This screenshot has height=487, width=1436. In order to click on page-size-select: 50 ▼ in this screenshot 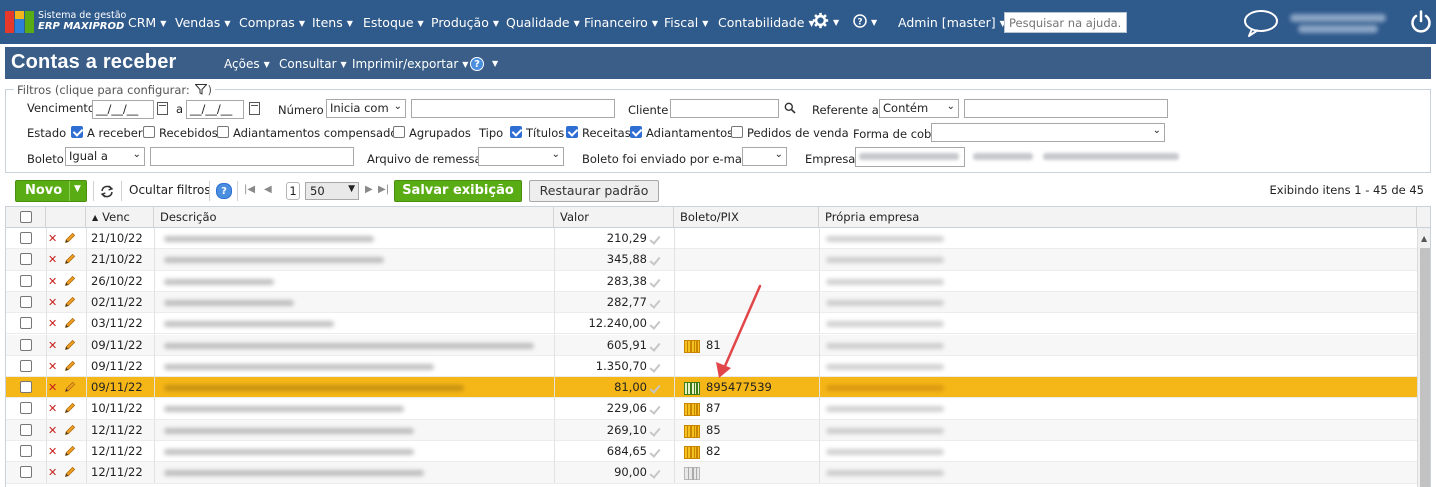, I will do `click(332, 191)`.